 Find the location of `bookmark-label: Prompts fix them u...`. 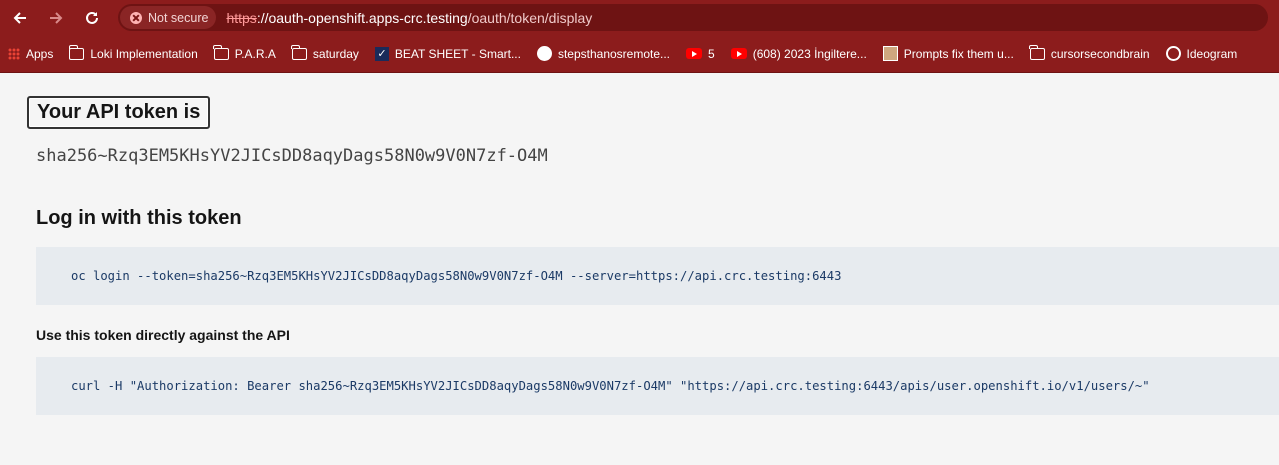

bookmark-label: Prompts fix them u... is located at coordinates (958, 53).